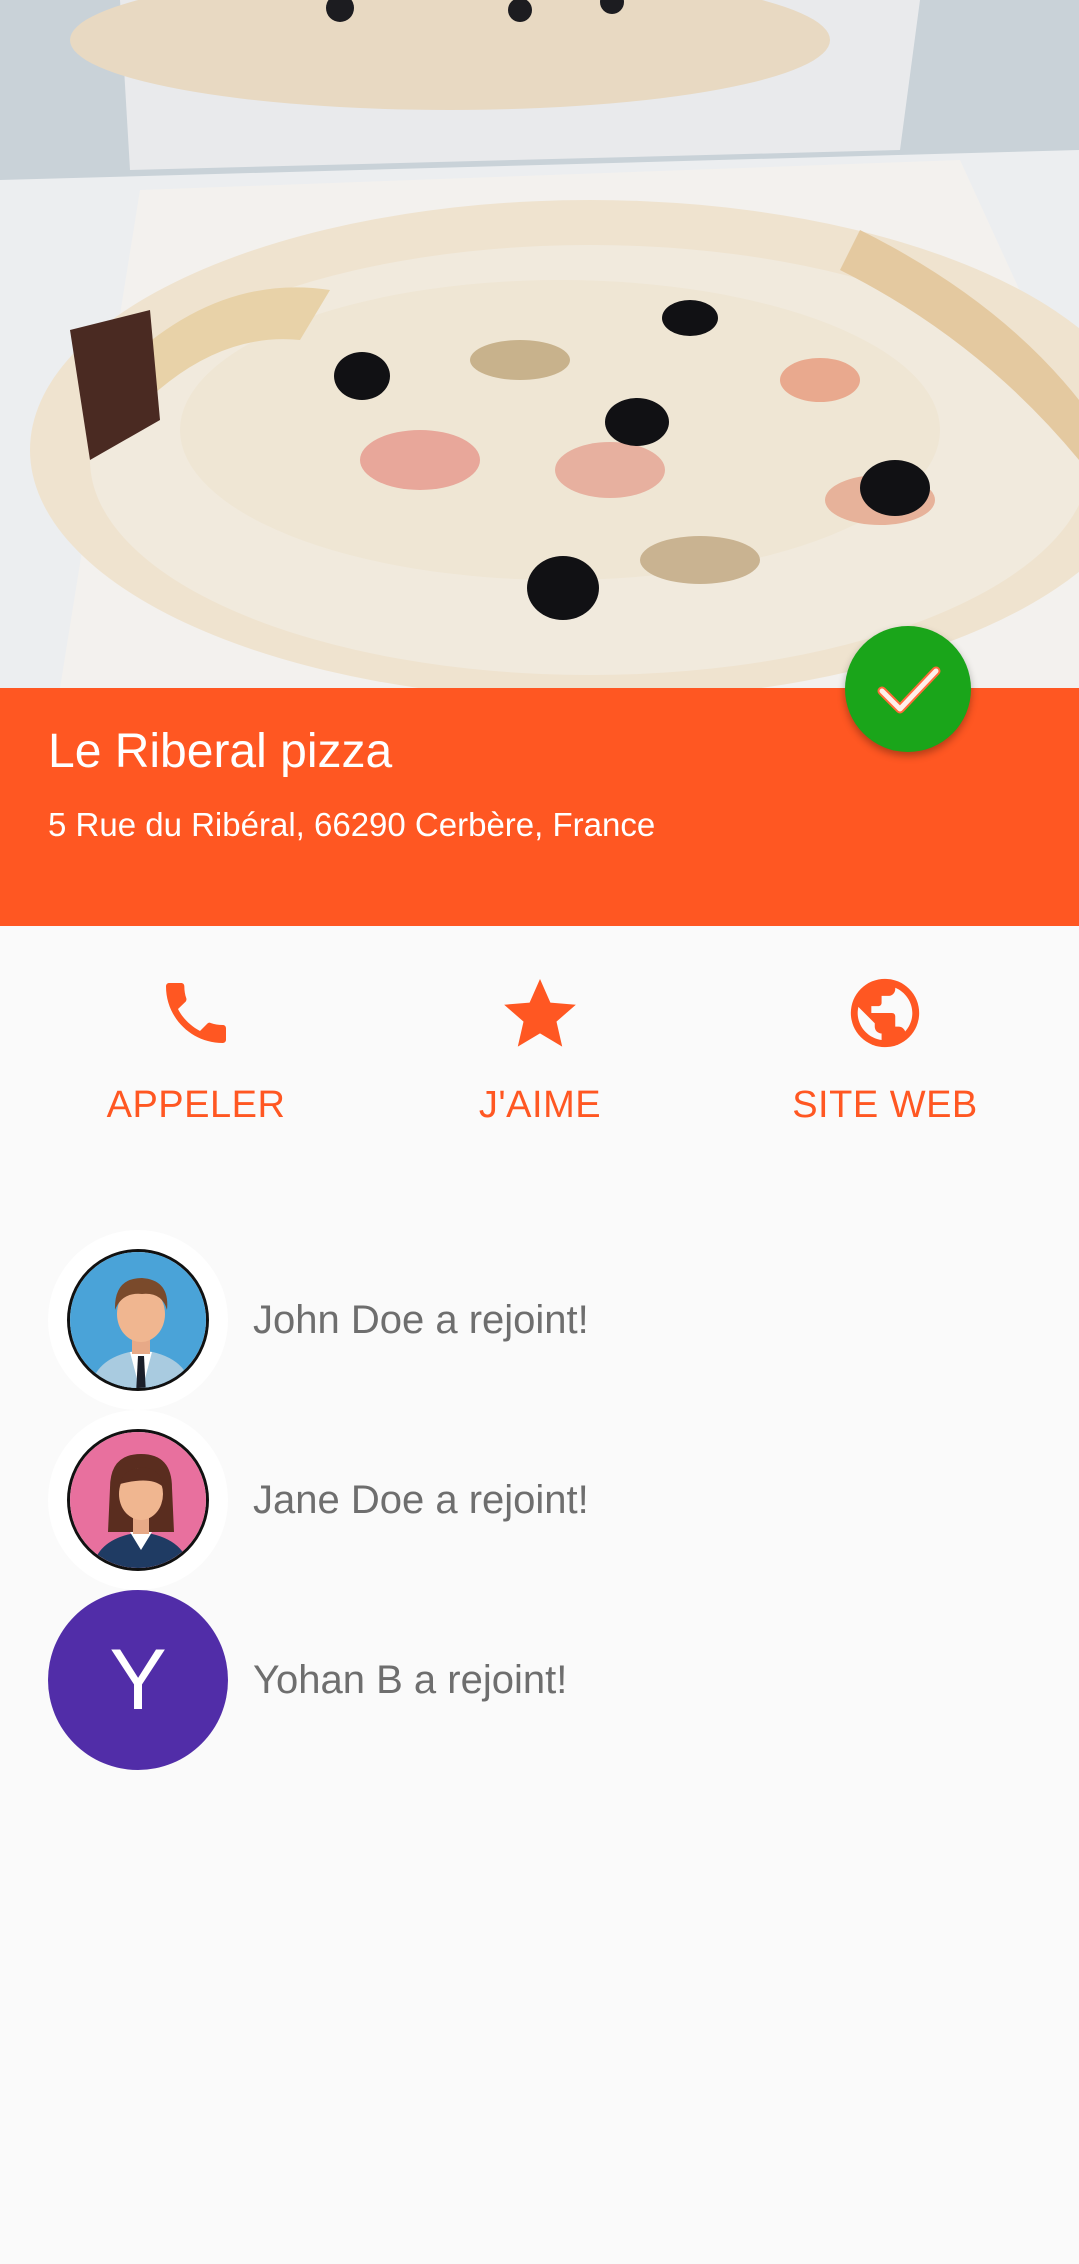 The image size is (1079, 2264). Describe the element at coordinates (885, 1105) in the screenshot. I see `website-label: SITE WEB` at that location.